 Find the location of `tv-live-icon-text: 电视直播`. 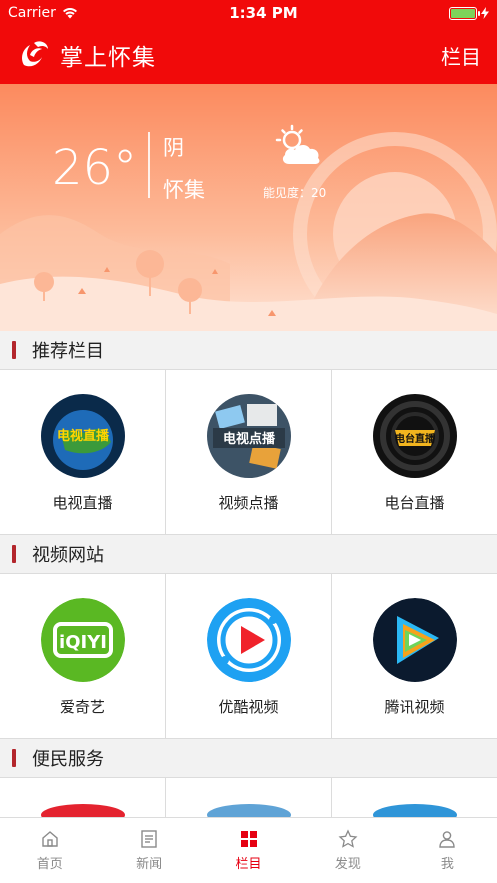

tv-live-icon-text: 电视直播 is located at coordinates (82, 436).